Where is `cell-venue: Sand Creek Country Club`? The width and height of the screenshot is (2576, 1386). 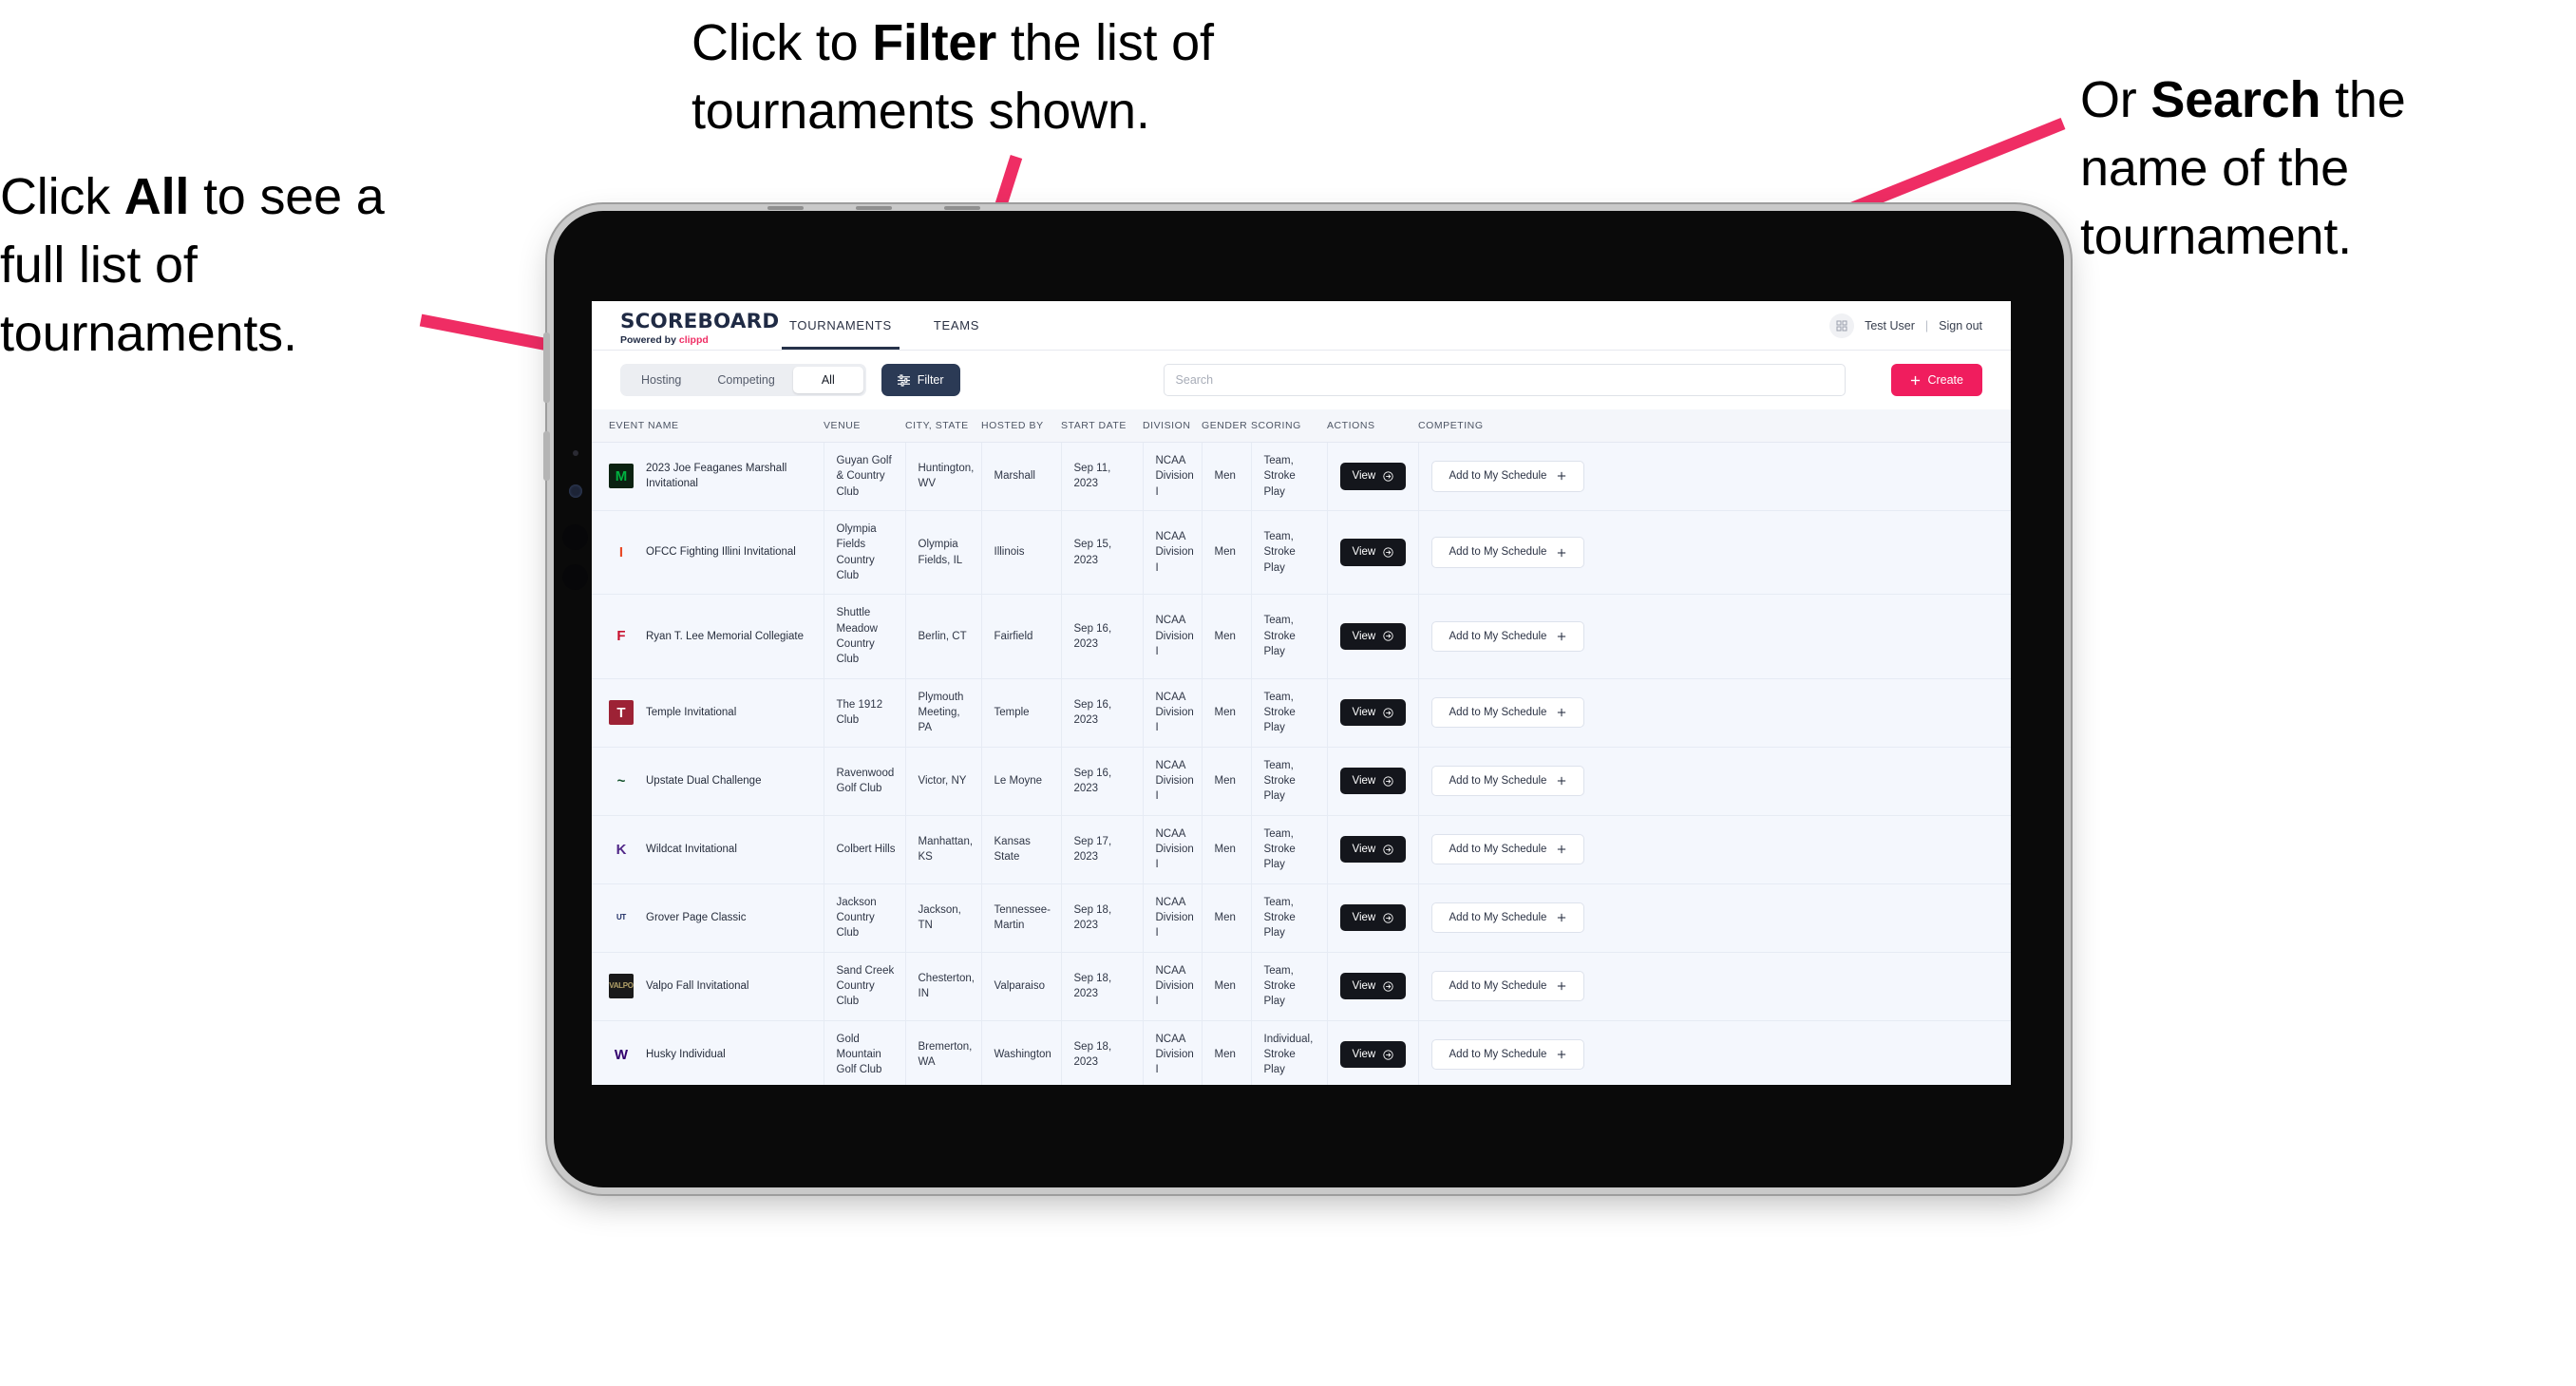 cell-venue: Sand Creek Country Club is located at coordinates (865, 986).